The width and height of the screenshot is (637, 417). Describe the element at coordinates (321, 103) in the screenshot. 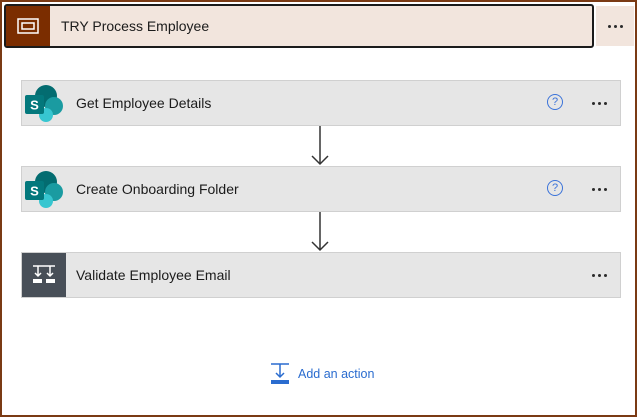

I see `action-get-employee-details: S Get Employee Details ?` at that location.